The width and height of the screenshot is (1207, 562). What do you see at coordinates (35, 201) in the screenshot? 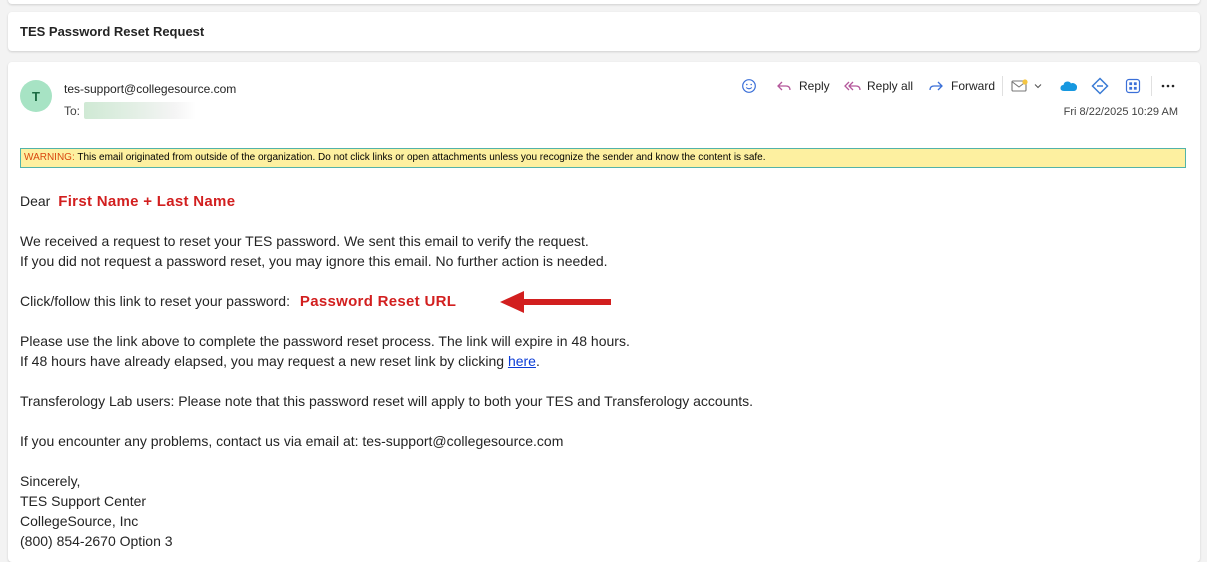
I see `greeting: Dear` at bounding box center [35, 201].